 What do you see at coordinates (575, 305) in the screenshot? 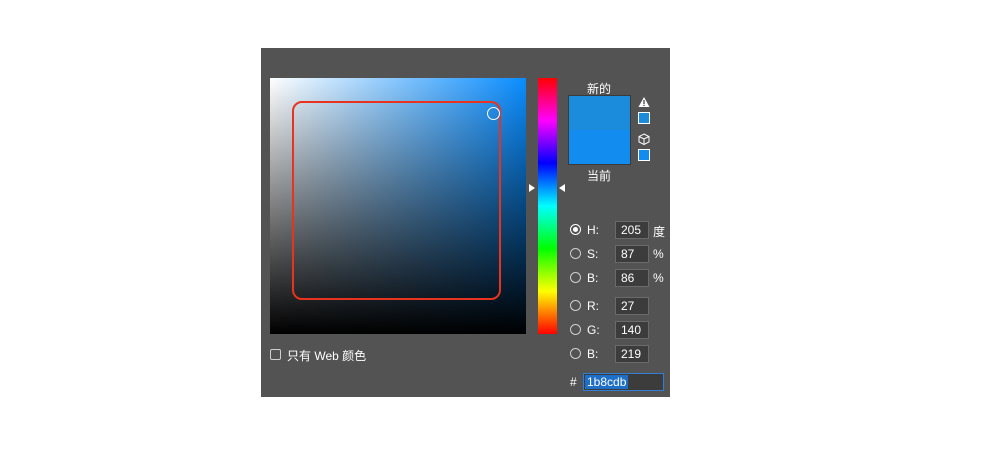
I see `red-radio` at bounding box center [575, 305].